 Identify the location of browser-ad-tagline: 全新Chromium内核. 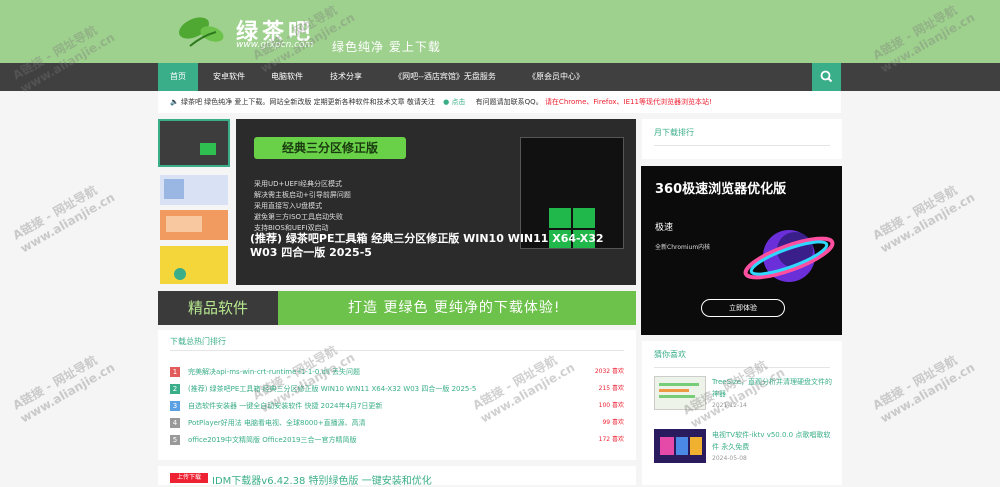
(683, 247).